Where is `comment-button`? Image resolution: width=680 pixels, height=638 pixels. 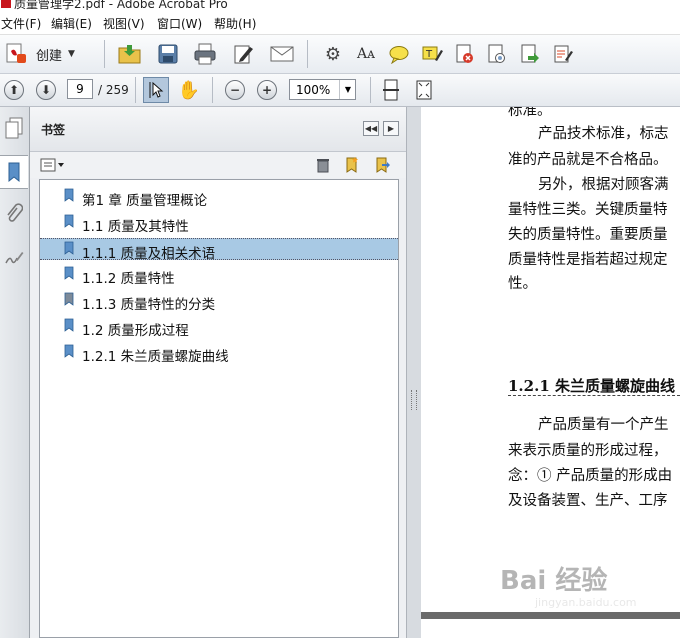 comment-button is located at coordinates (399, 54).